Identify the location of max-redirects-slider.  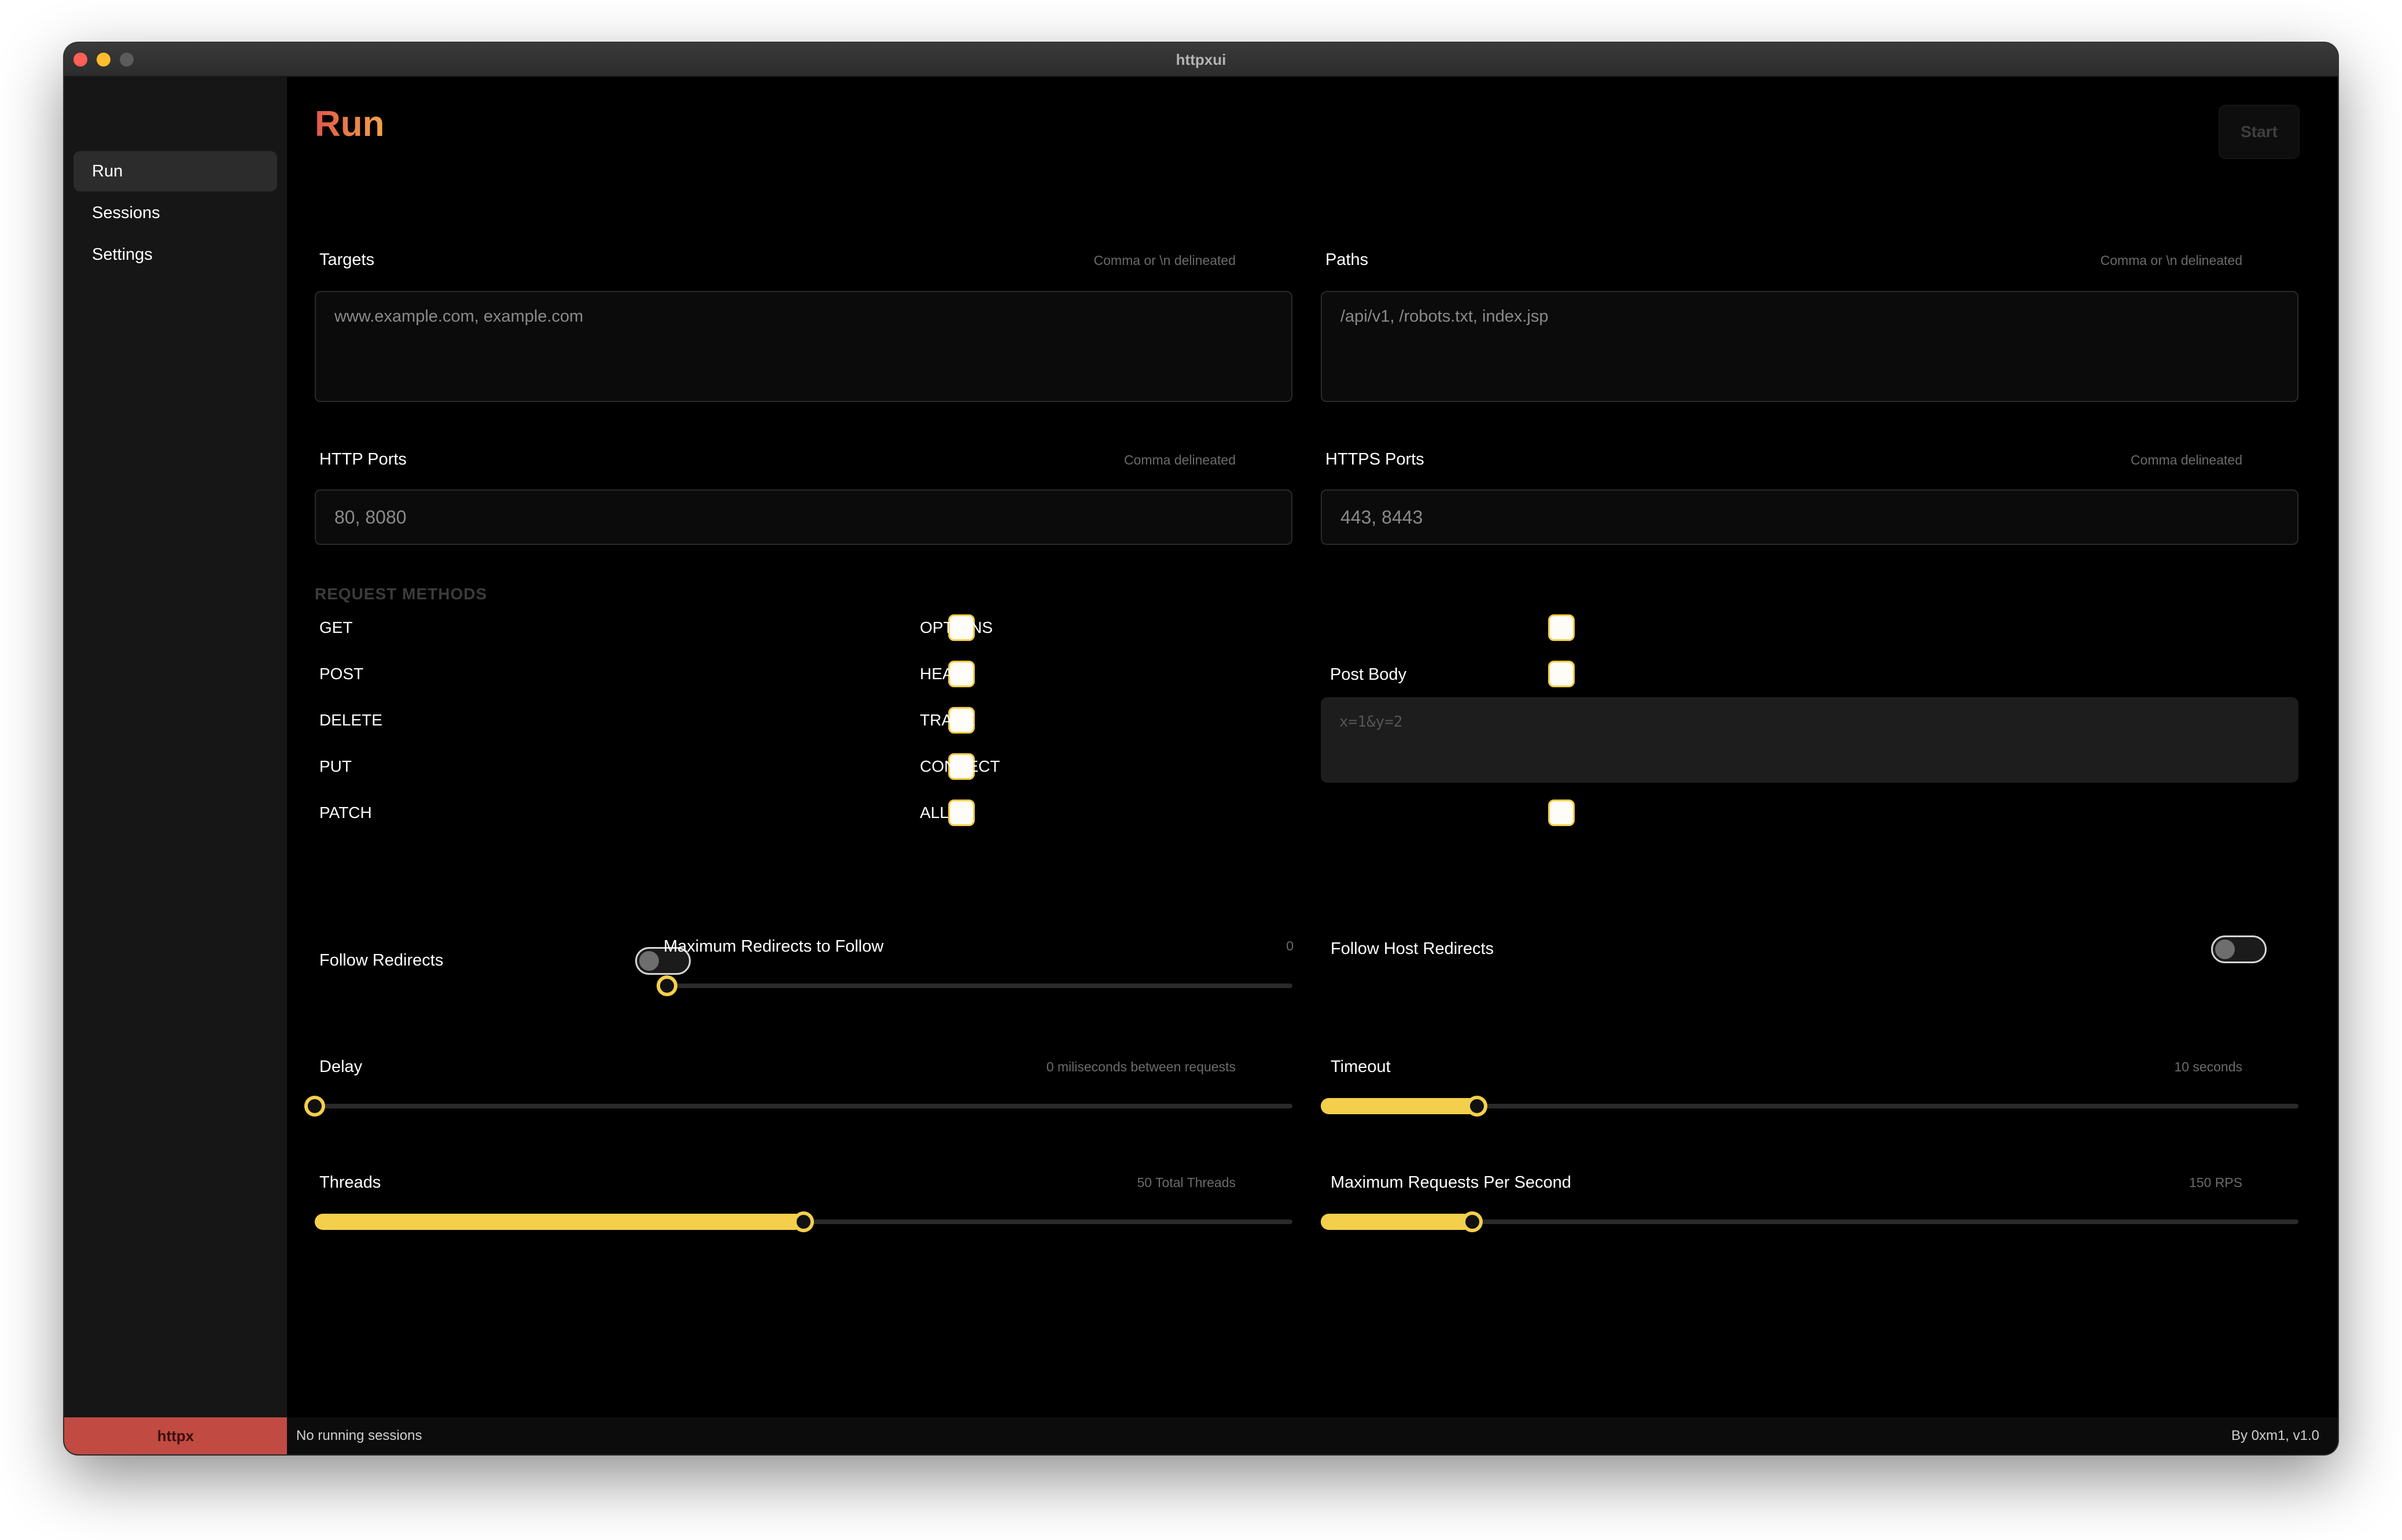
(974, 985).